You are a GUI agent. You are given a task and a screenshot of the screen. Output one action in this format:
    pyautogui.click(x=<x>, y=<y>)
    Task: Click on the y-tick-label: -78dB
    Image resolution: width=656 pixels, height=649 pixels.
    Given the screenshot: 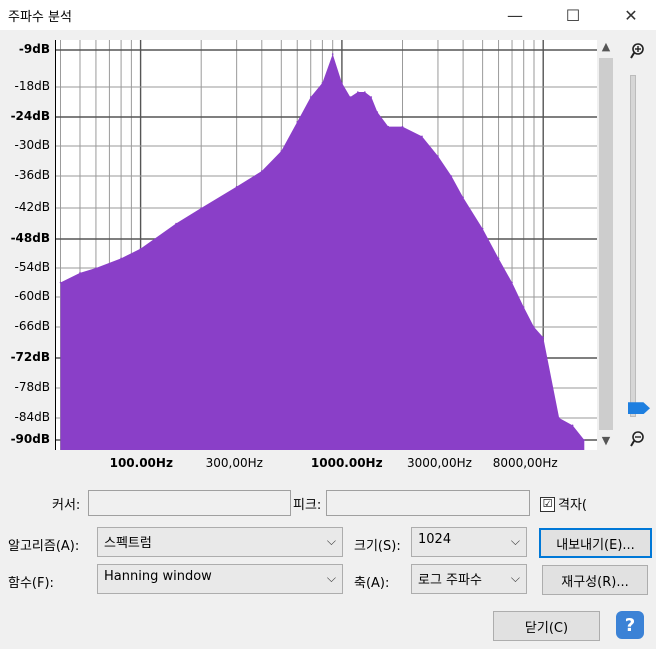 What is the action you would take?
    pyautogui.click(x=32, y=387)
    